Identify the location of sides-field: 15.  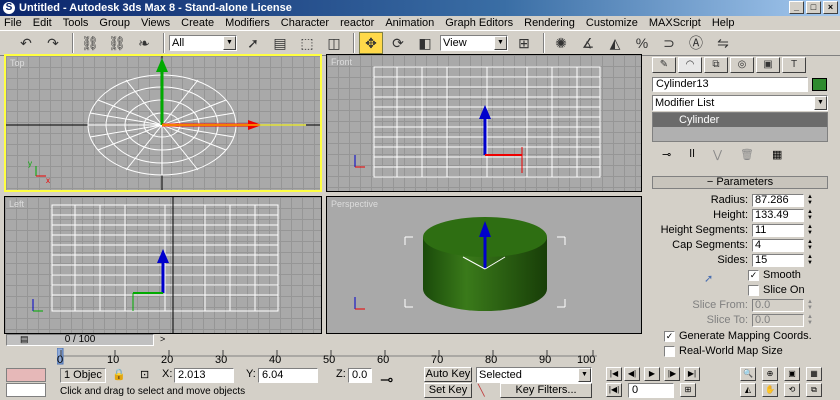
(778, 260).